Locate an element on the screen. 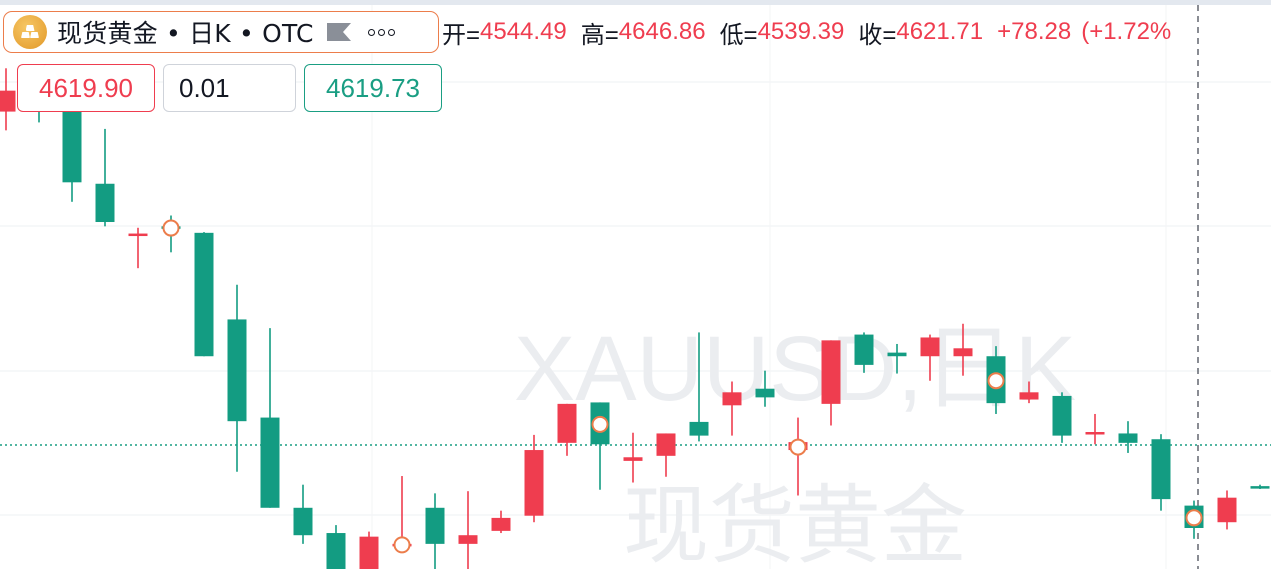 The width and height of the screenshot is (1271, 569). close-value: 4621.71 is located at coordinates (940, 31).